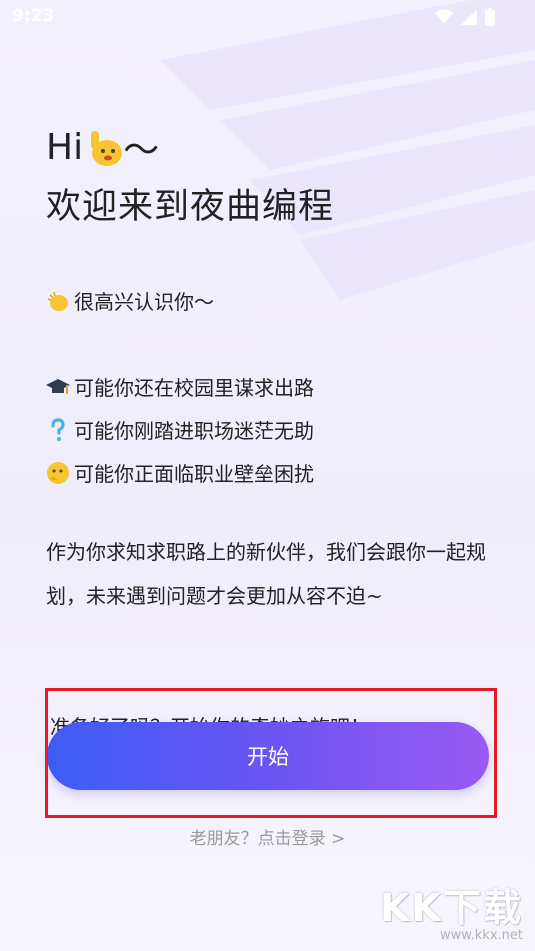 The width and height of the screenshot is (535, 951). I want to click on partner-paragraph: 作为你求知求职路上的新伙伴，我们会跟你一起规划，未来遇到问题才会更加从容不迫~, so click(271, 574).